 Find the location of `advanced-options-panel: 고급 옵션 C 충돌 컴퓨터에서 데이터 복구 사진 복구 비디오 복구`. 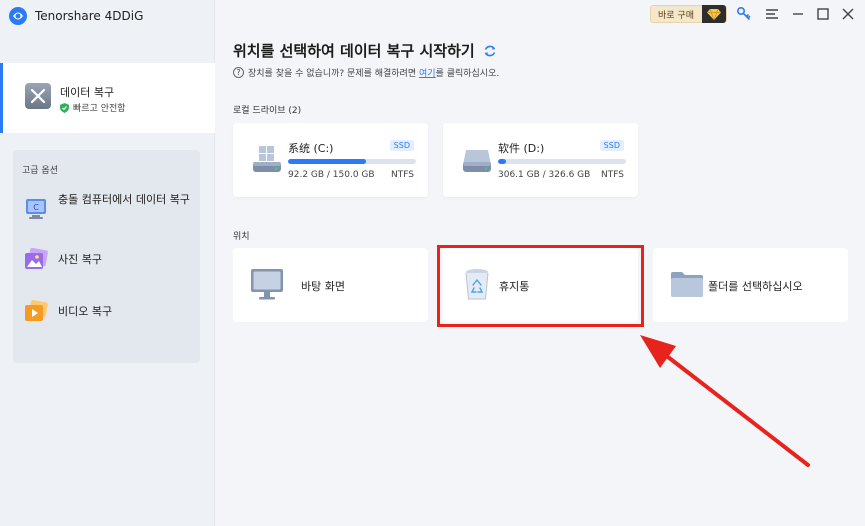

advanced-options-panel: 고급 옵션 C 충돌 컴퓨터에서 데이터 복구 사진 복구 비디오 복구 is located at coordinates (106, 256).